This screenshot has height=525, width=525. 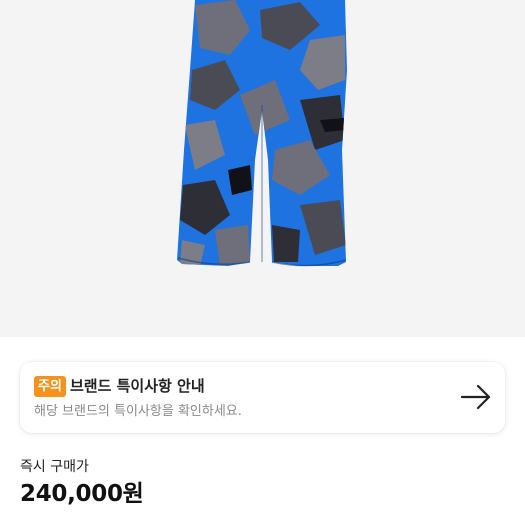 I want to click on notice-title: 브랜드 특이사항 안내, so click(x=137, y=386).